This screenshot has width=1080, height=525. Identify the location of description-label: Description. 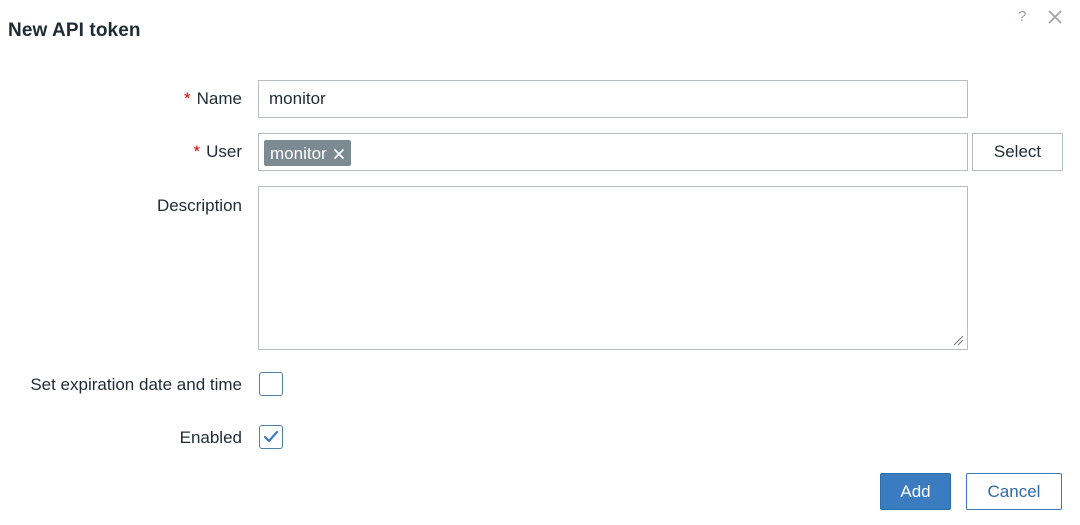
(199, 205).